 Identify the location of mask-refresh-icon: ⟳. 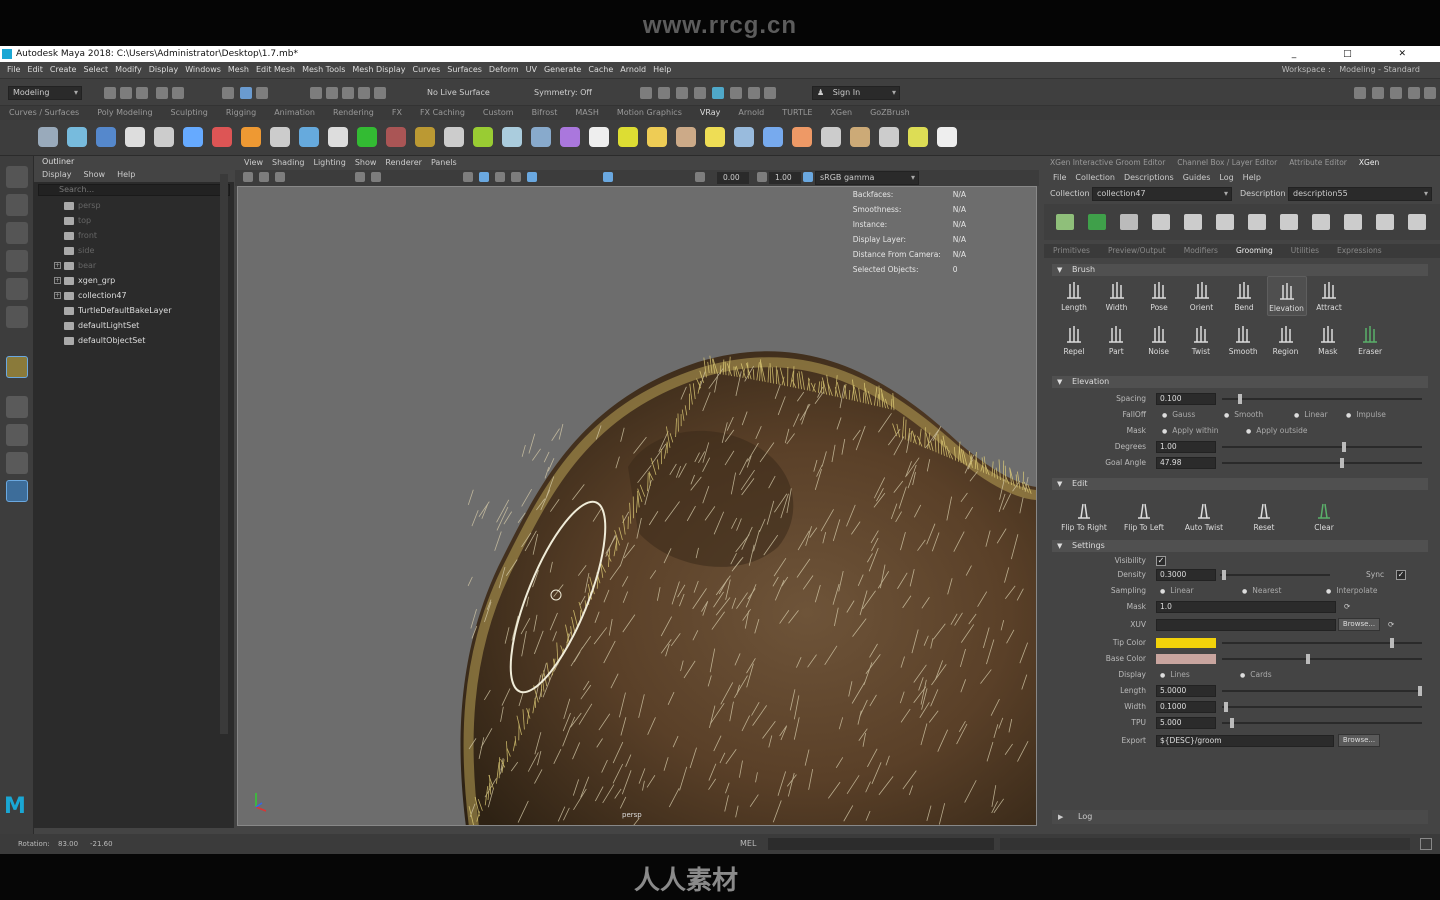
(1347, 607).